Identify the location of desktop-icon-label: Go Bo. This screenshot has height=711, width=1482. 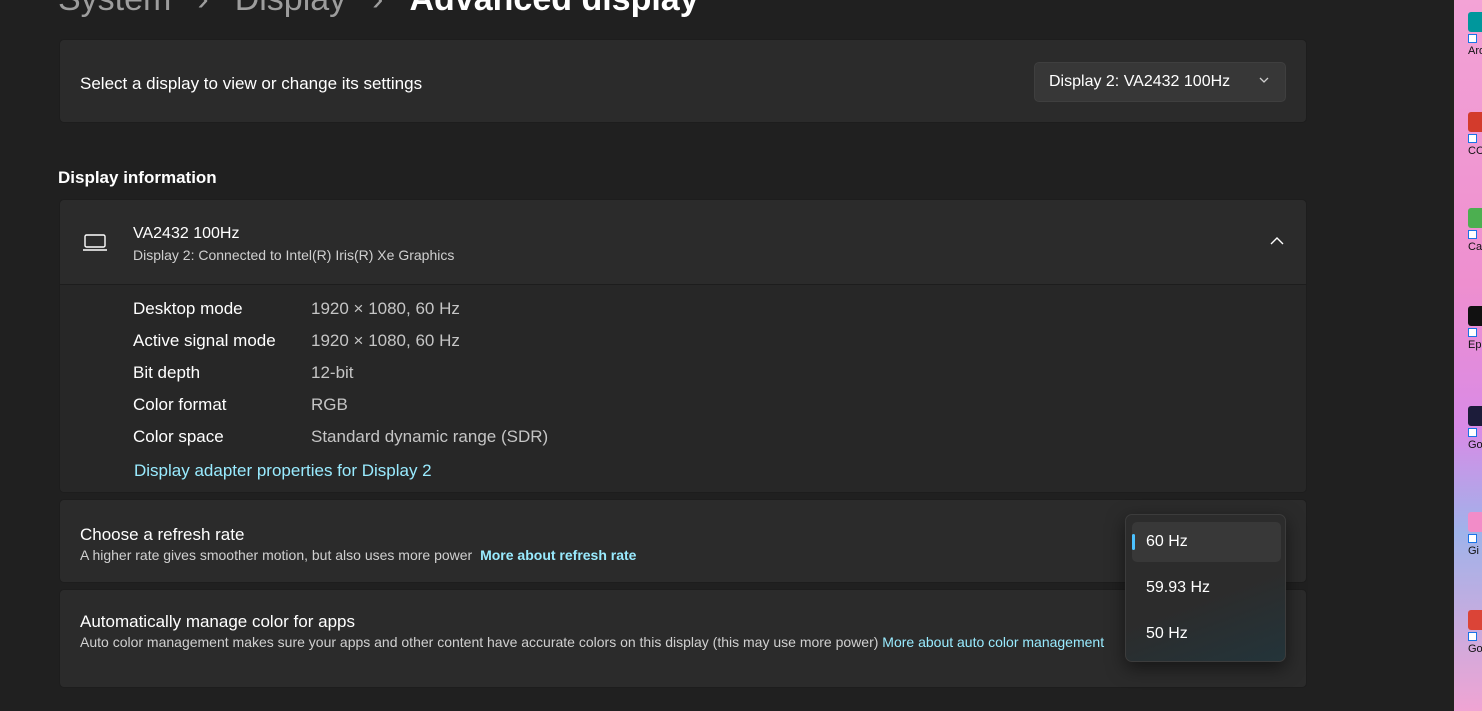
(1475, 445).